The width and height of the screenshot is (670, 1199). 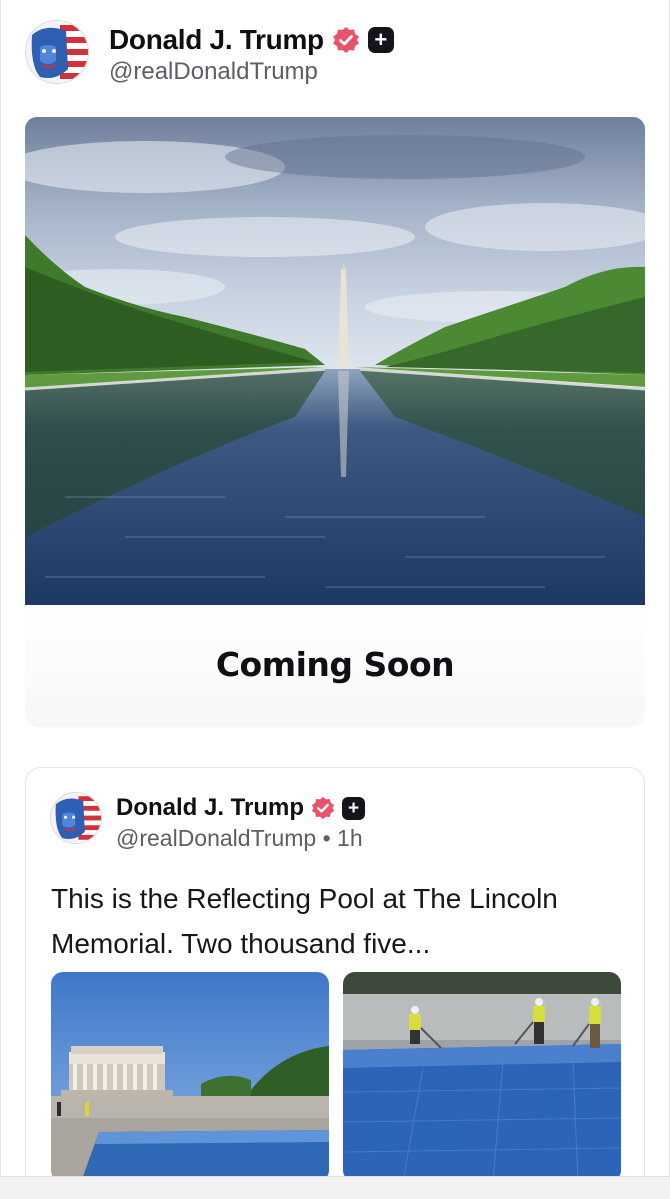 What do you see at coordinates (335, 1187) in the screenshot?
I see `bottom-bar` at bounding box center [335, 1187].